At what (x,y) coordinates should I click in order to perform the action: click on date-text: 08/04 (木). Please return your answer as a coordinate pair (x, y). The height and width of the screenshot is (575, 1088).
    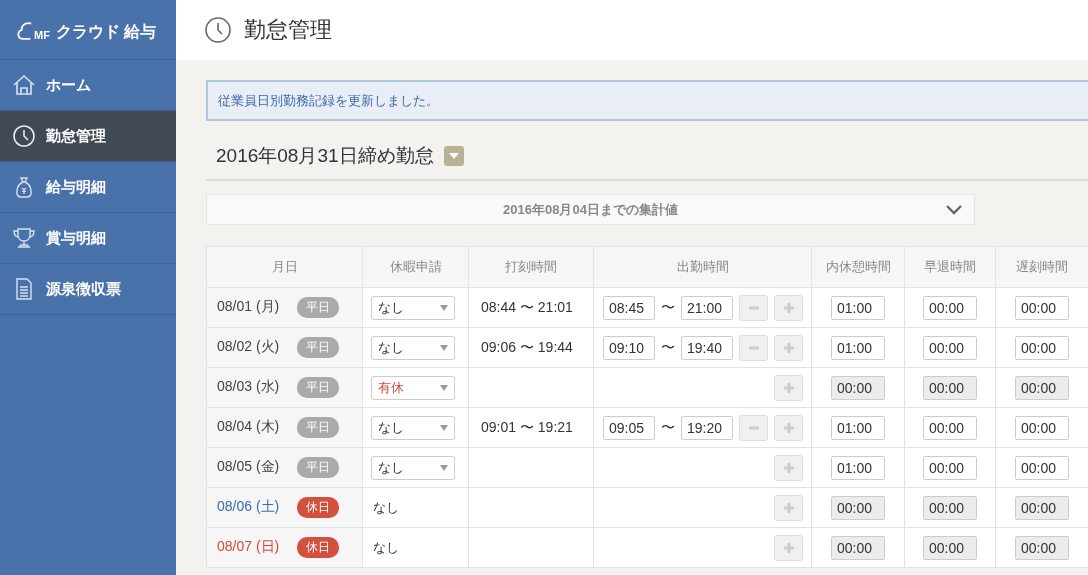
    Looking at the image, I should click on (249, 427).